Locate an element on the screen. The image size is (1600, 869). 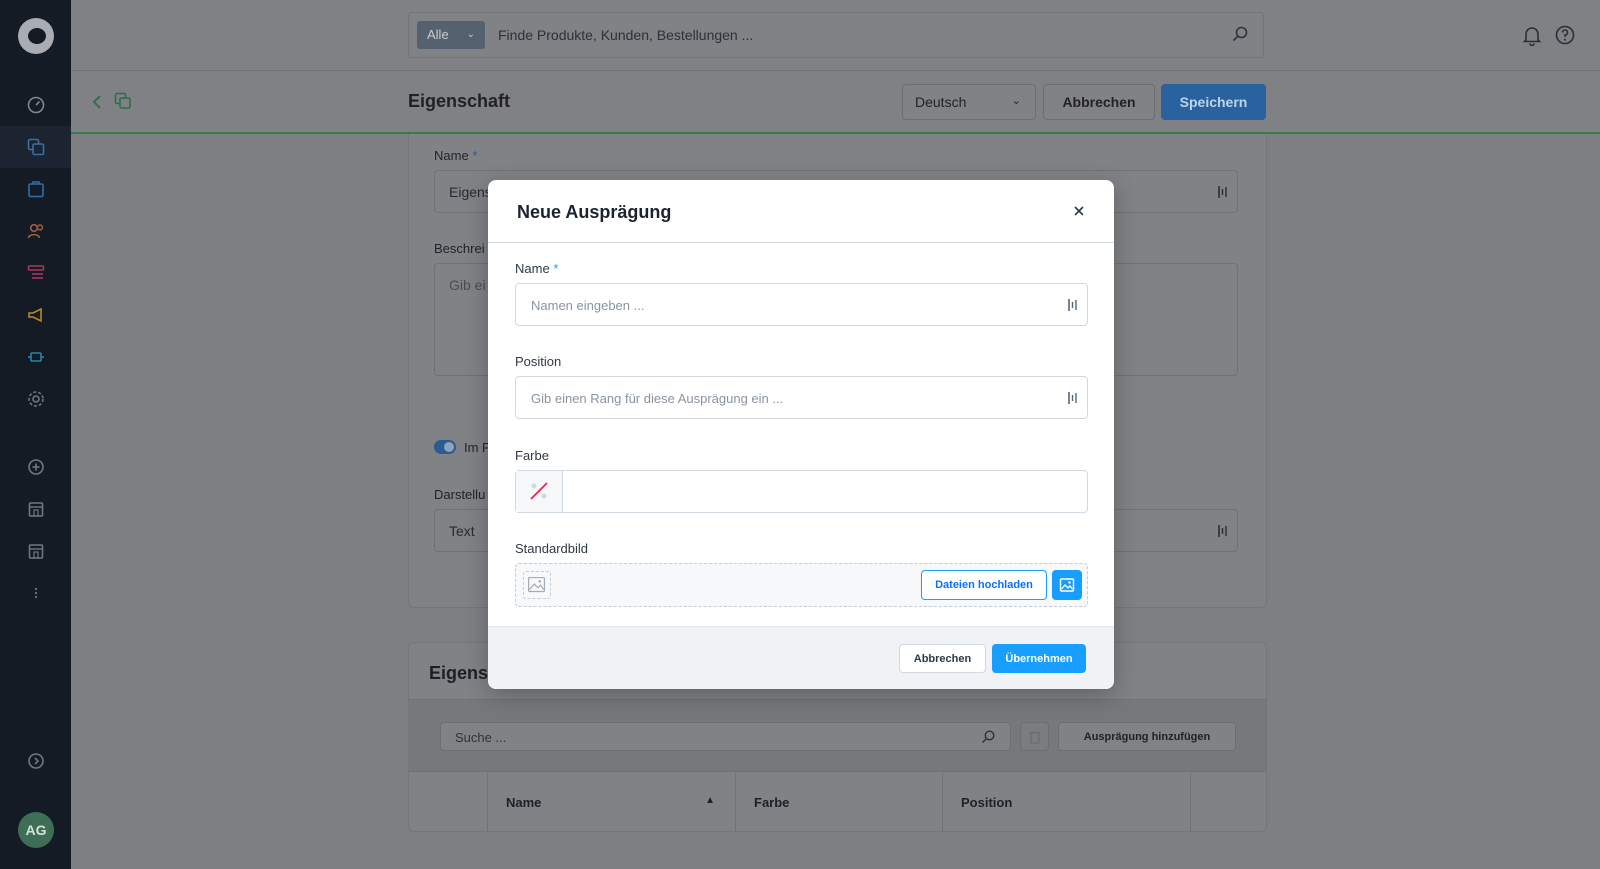
modal-cancel-button: Abbrechen is located at coordinates (942, 658).